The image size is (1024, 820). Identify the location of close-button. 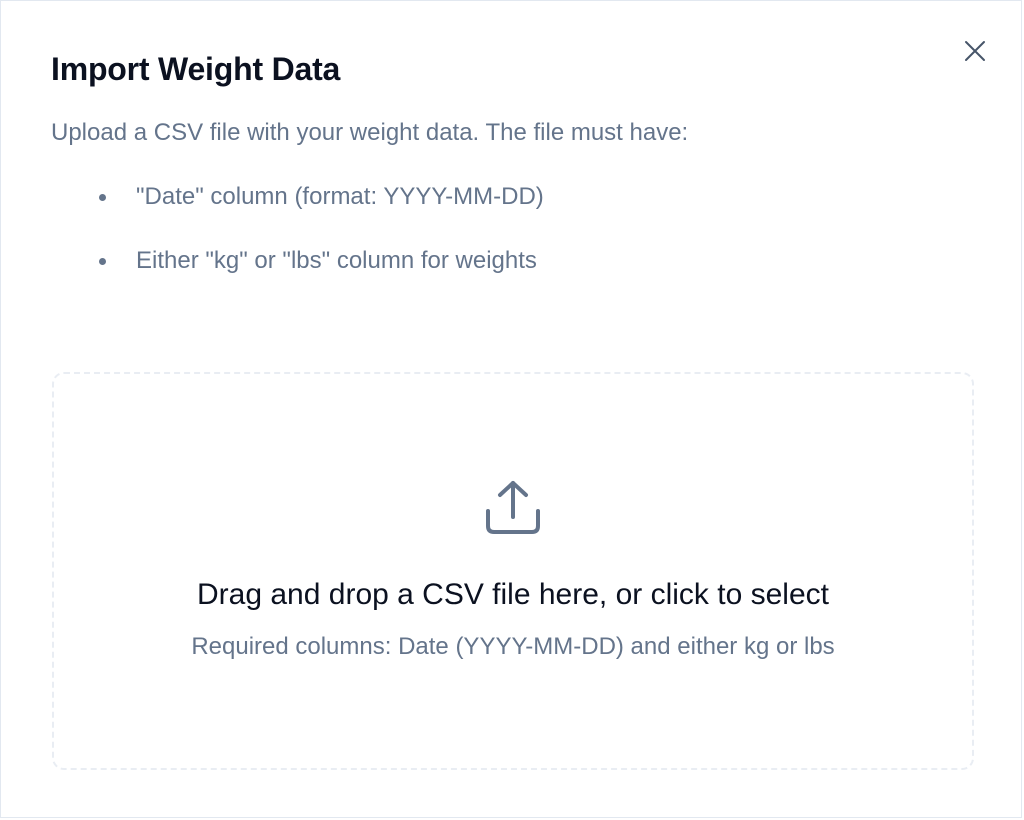
(975, 51).